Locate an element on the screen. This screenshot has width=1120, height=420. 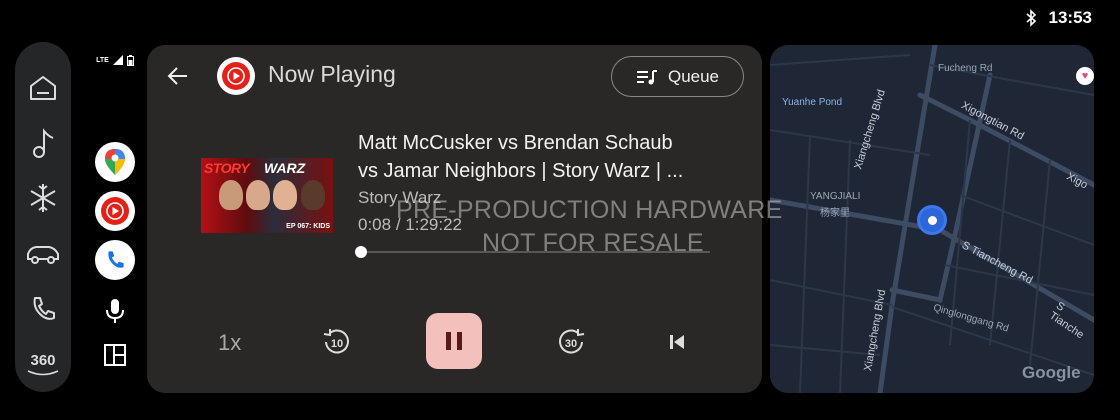
clock: 13:53 is located at coordinates (1070, 17).